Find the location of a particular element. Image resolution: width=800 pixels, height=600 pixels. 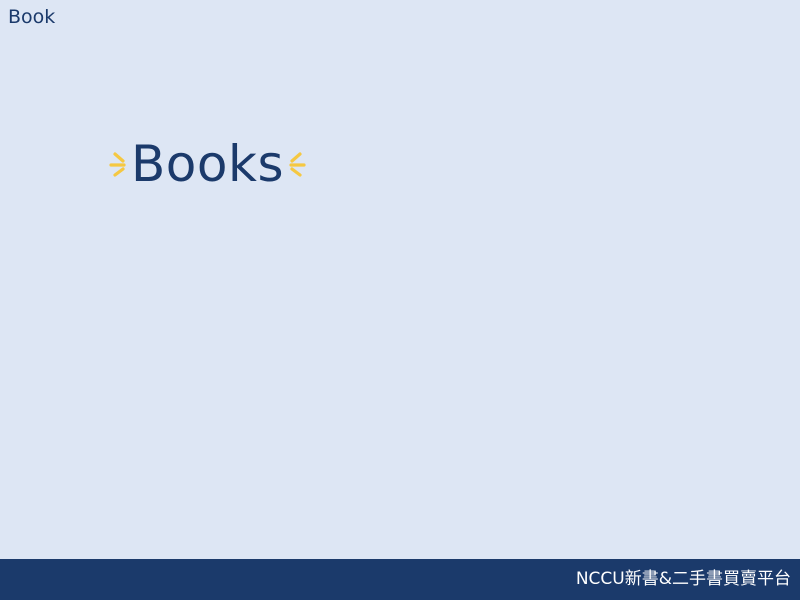

footer-title: NCCU新書&二手書買賣平台 is located at coordinates (683, 579).